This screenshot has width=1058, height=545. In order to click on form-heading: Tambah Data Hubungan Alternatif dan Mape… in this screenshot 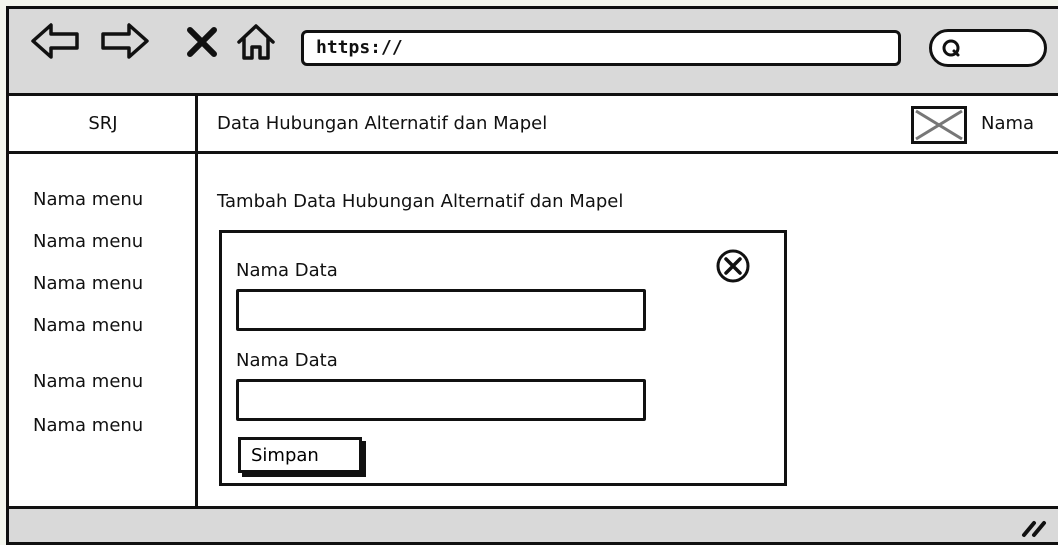, I will do `click(420, 201)`.